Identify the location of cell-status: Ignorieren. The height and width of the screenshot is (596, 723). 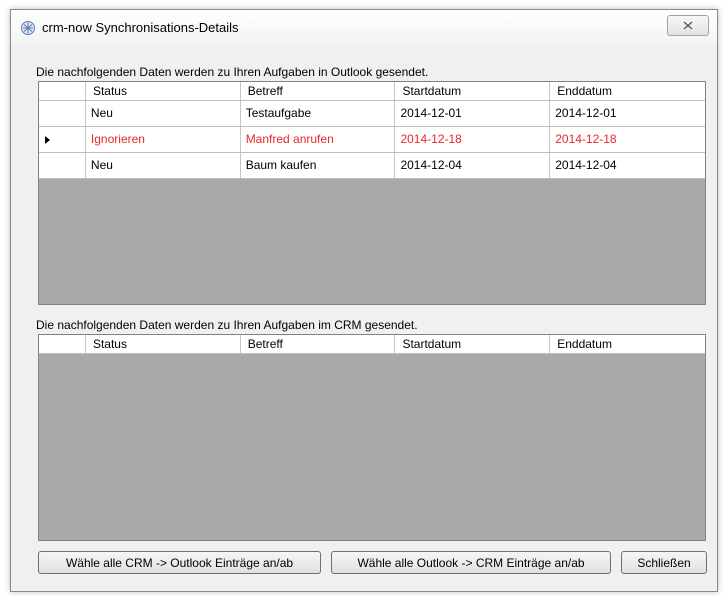
(163, 139).